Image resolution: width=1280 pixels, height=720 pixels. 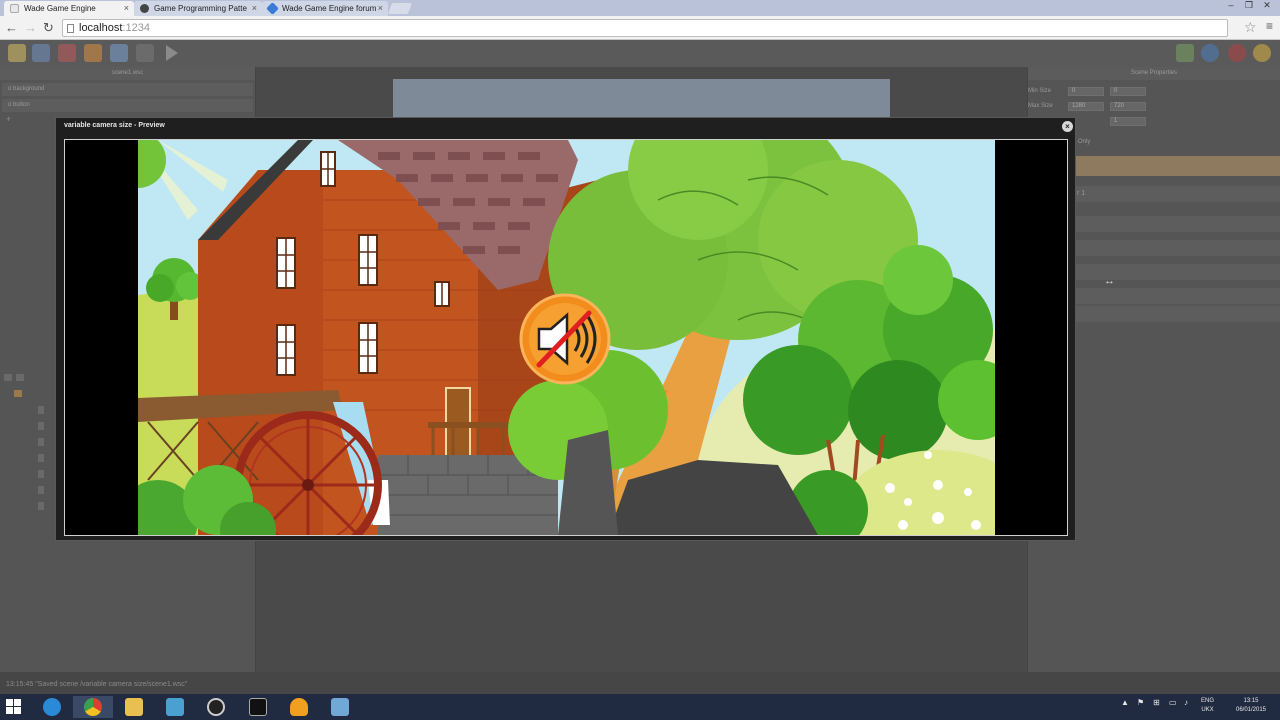 I want to click on resize-cursor-icon: ↔, so click(x=1109, y=281).